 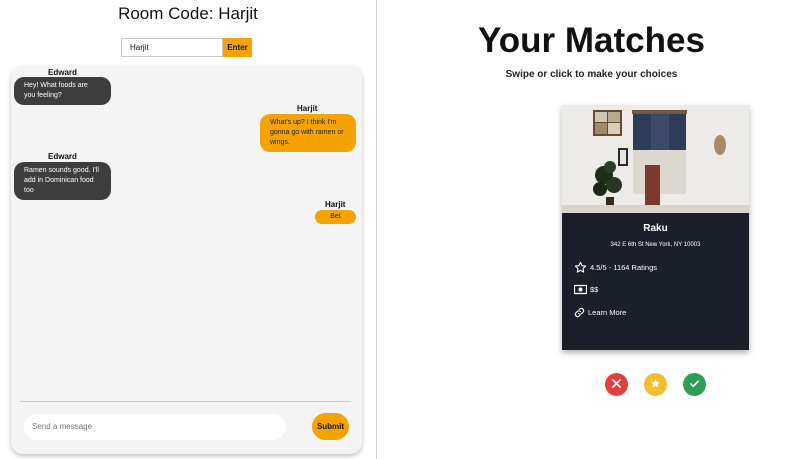 I want to click on matches-subtitle: Swipe or click to make your choices, so click(x=591, y=74).